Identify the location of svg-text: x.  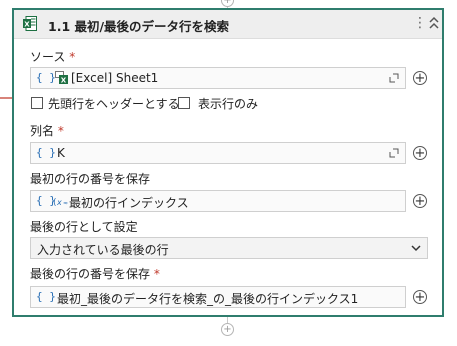
(59, 202).